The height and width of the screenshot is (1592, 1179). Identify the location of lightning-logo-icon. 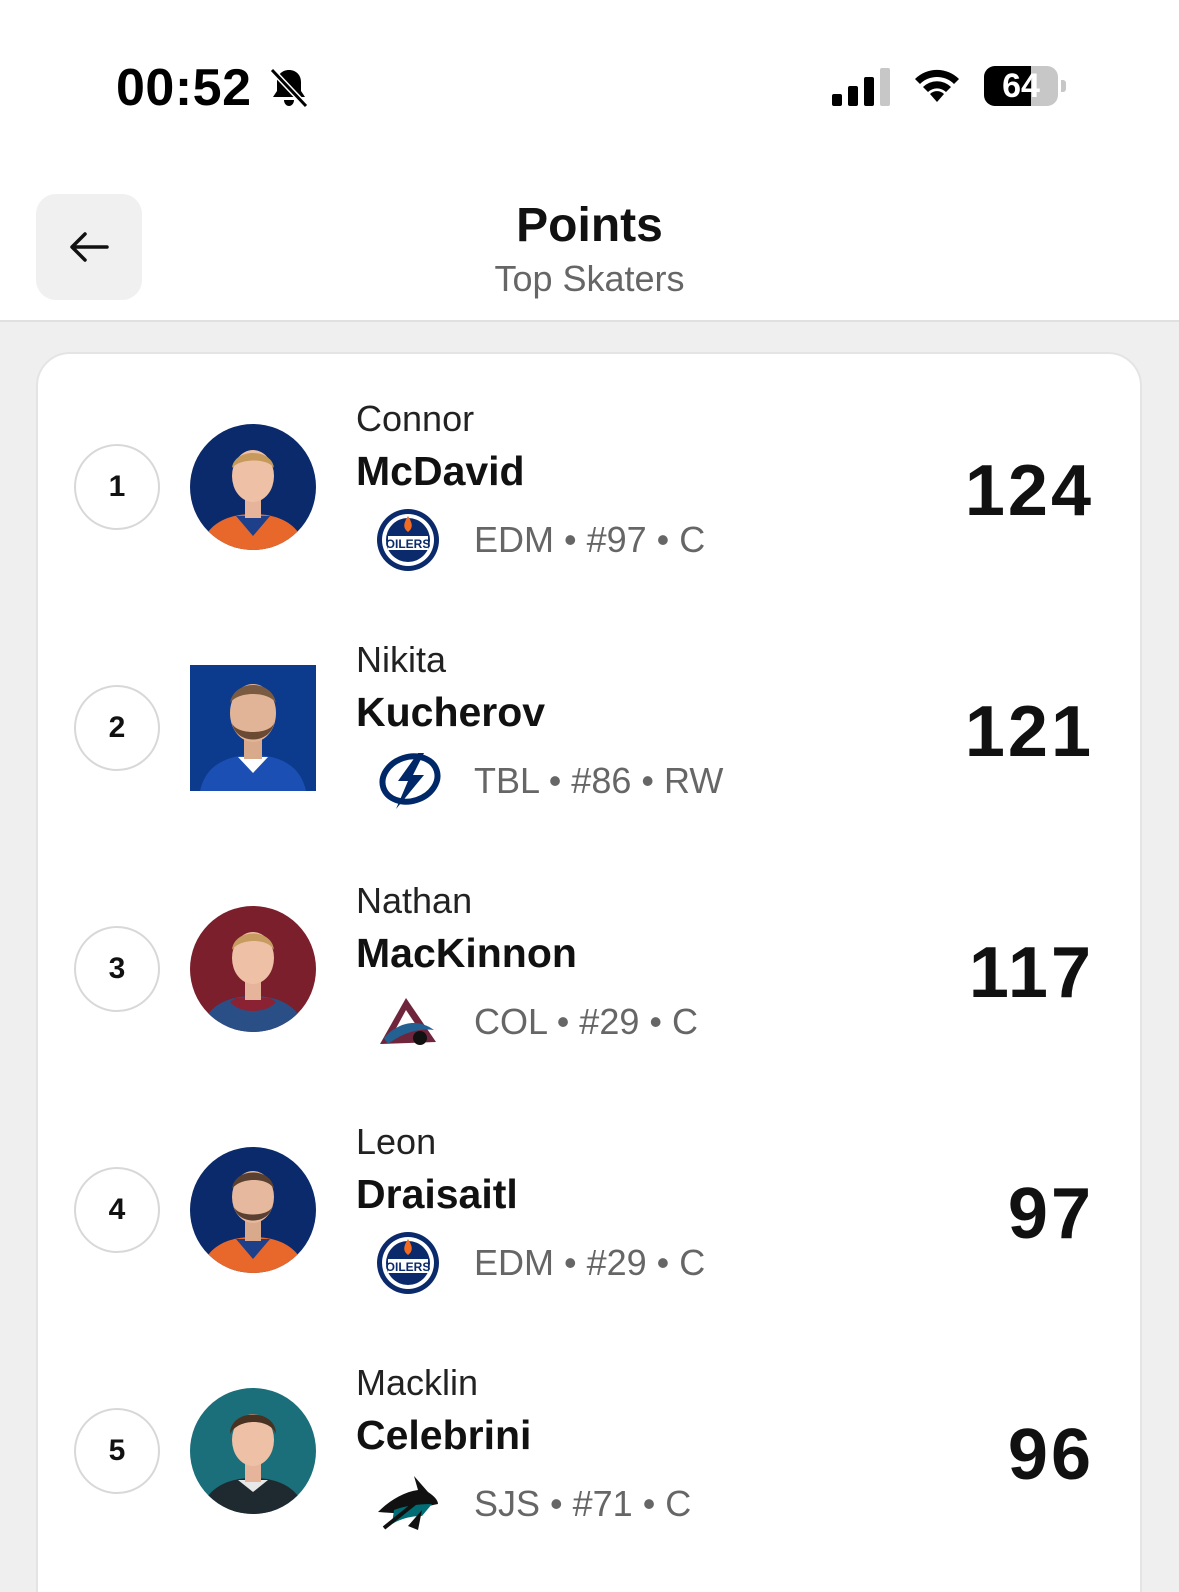
(410, 781).